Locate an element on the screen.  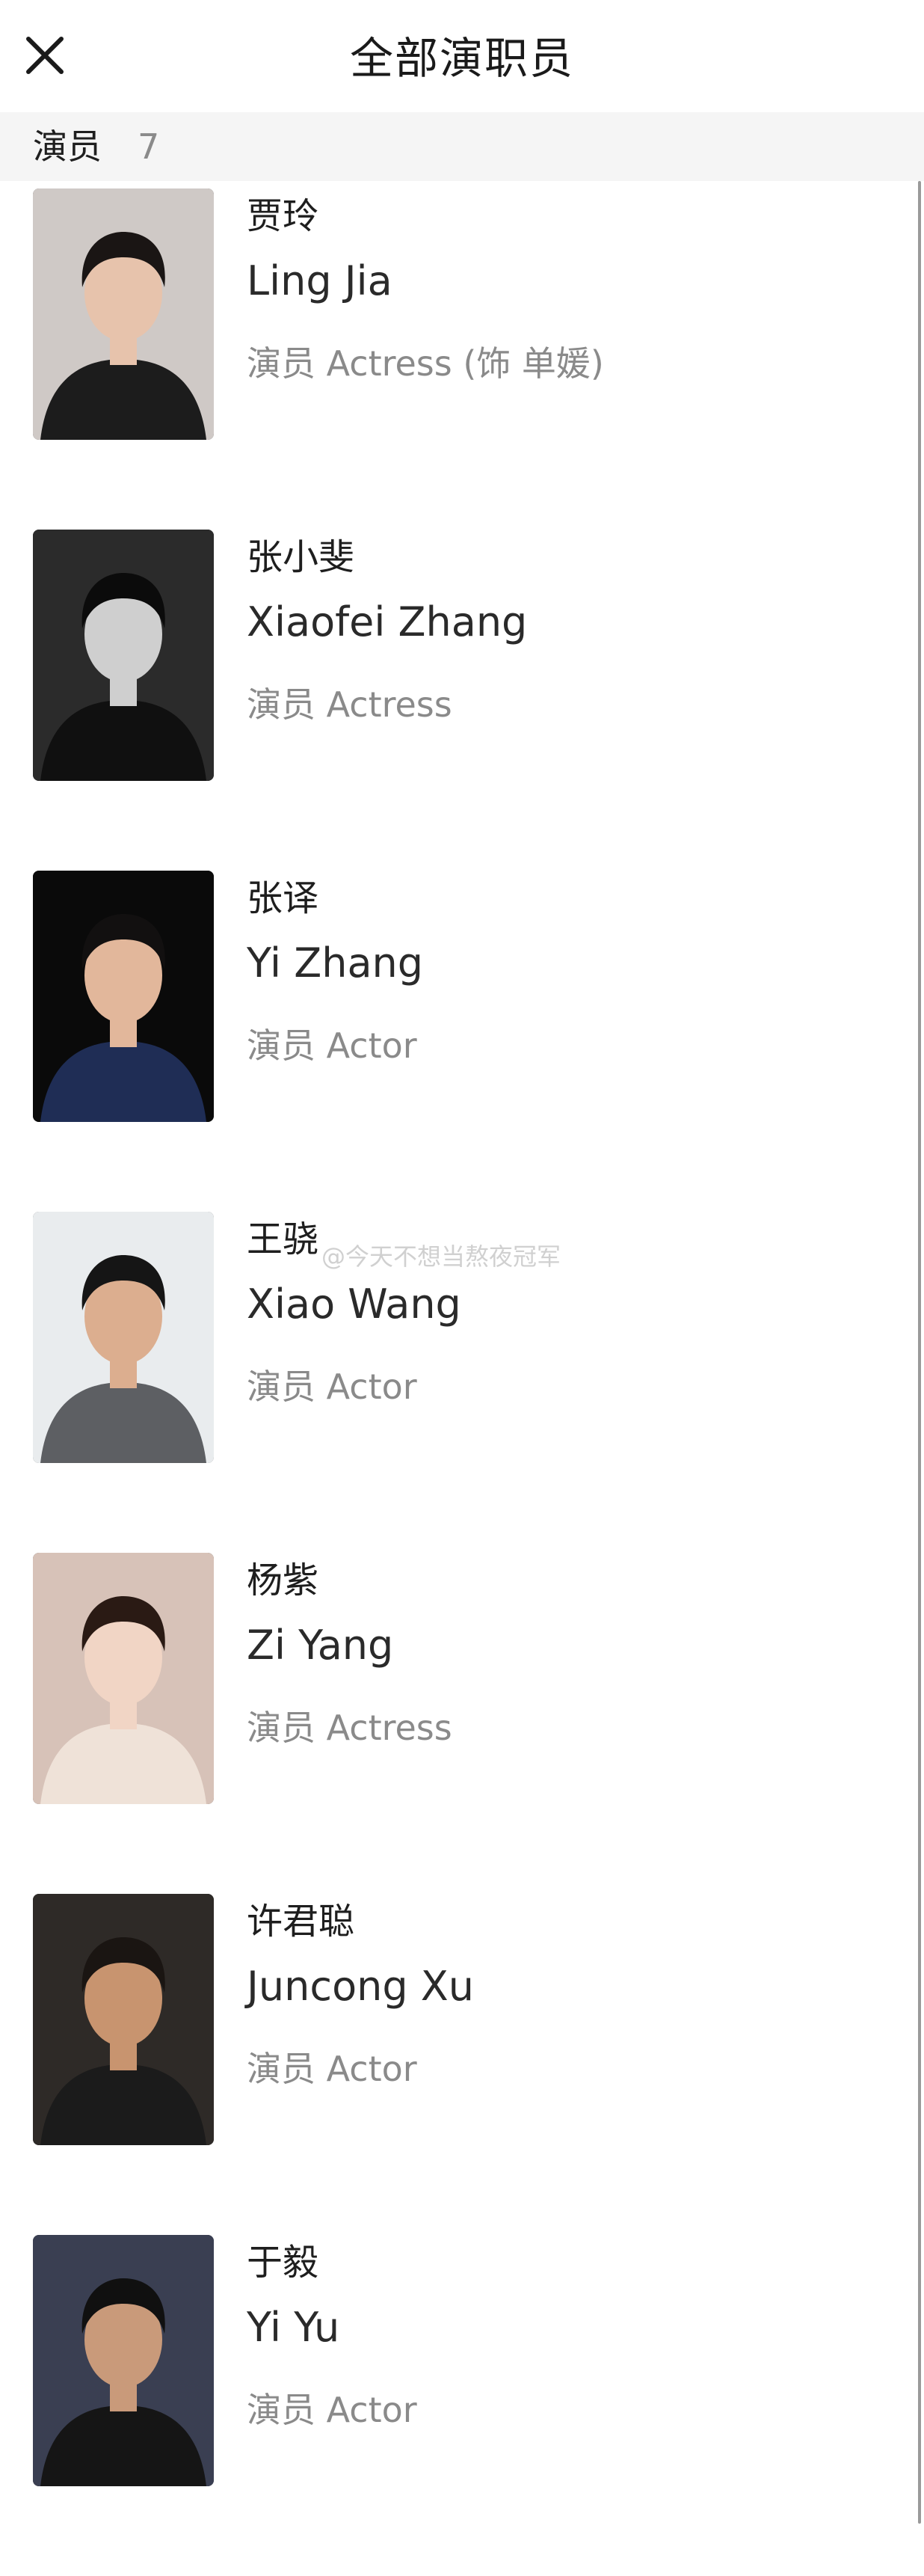
cast-row: 张小斐 Xiaofei Zhang 演员 Actress is located at coordinates (456, 700).